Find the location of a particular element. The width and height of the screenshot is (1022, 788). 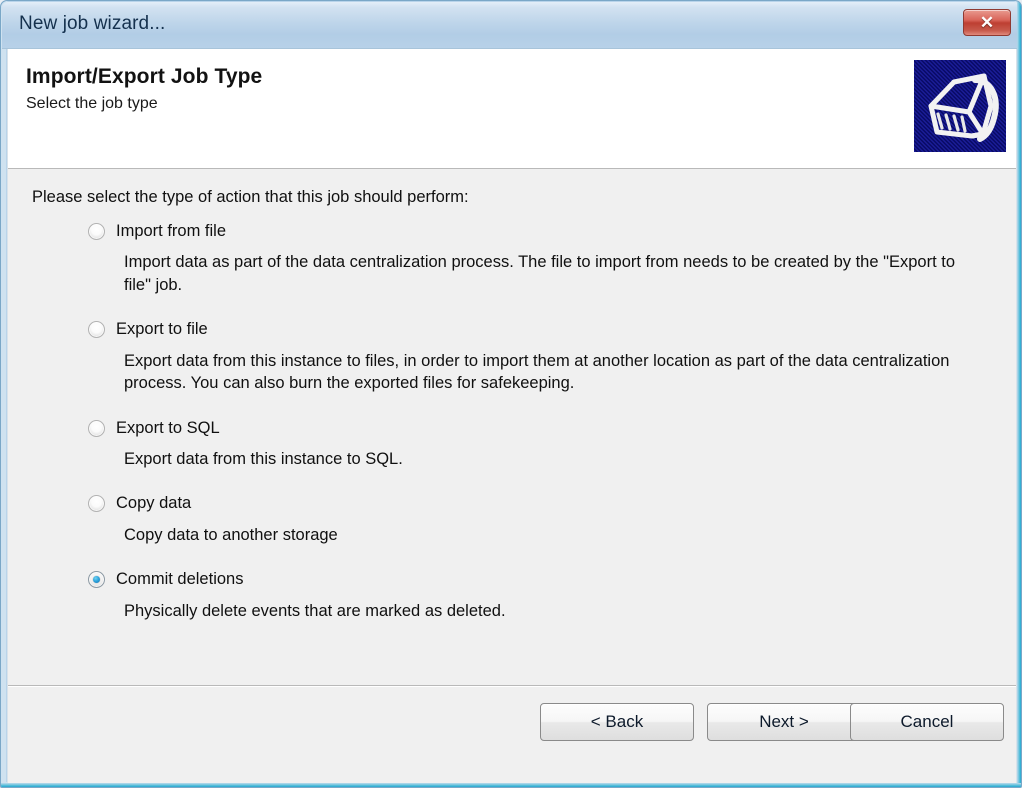

radio-row-export-to-sql: Export to SQL is located at coordinates (514, 428).